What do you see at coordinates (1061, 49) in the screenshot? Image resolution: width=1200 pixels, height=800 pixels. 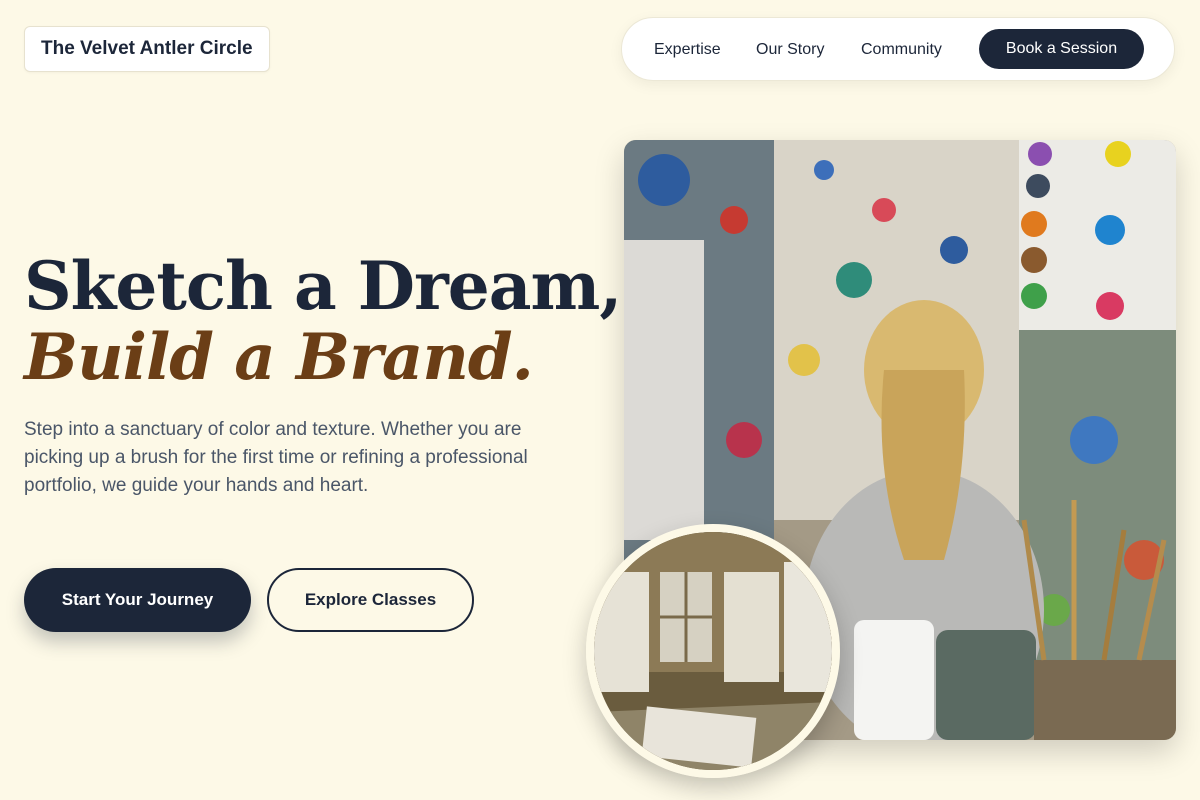 I see `book-session-button: Book a Session` at bounding box center [1061, 49].